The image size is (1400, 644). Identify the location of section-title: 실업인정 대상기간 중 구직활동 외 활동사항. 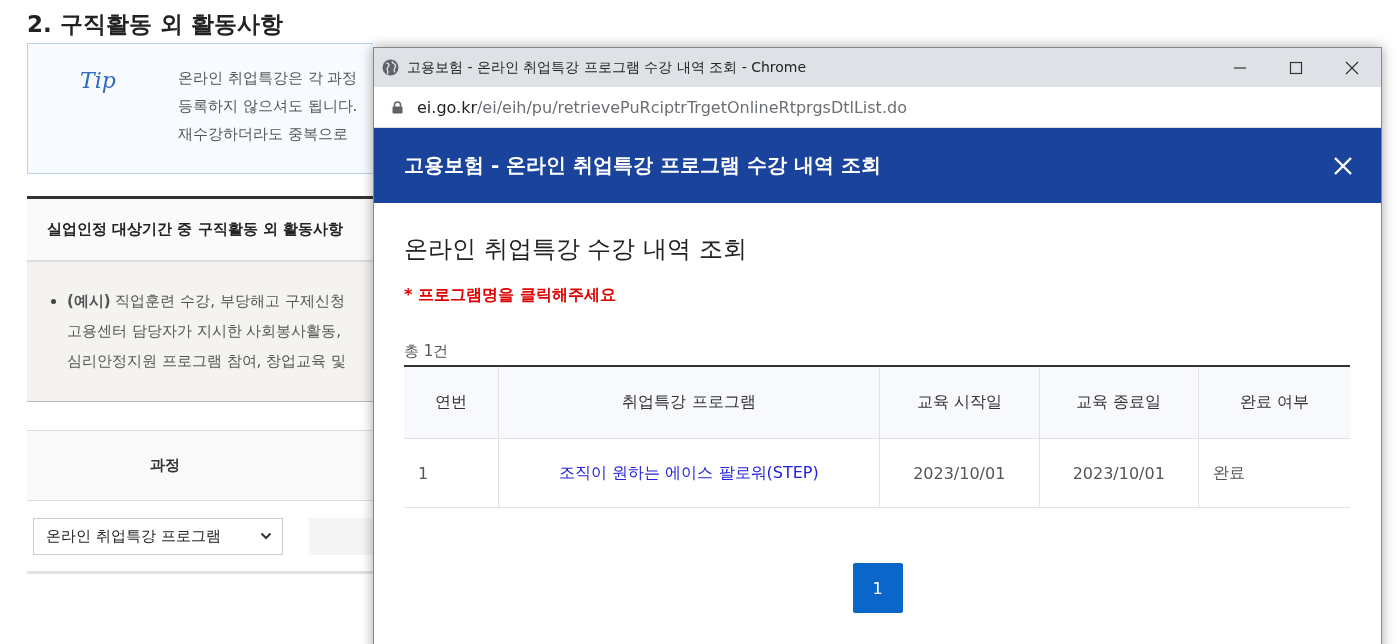
(195, 229).